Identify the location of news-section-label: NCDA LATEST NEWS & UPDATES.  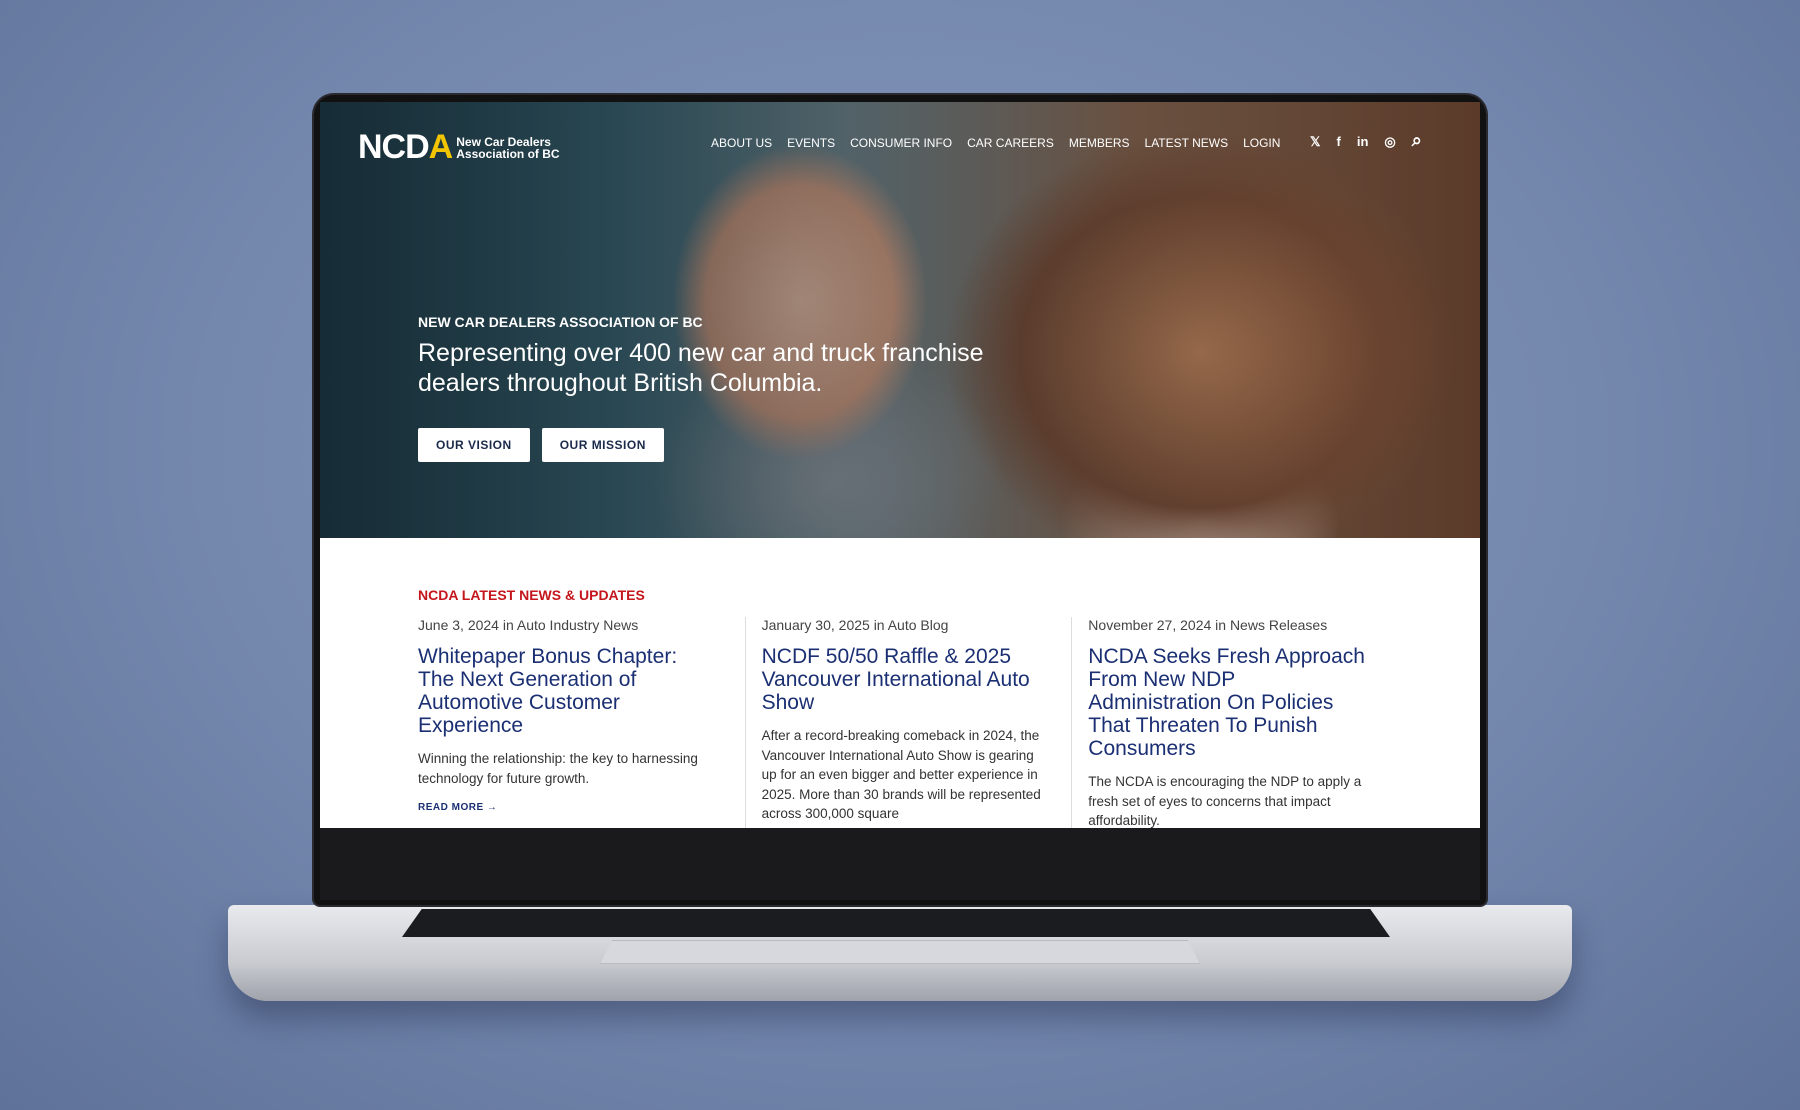
(531, 595).